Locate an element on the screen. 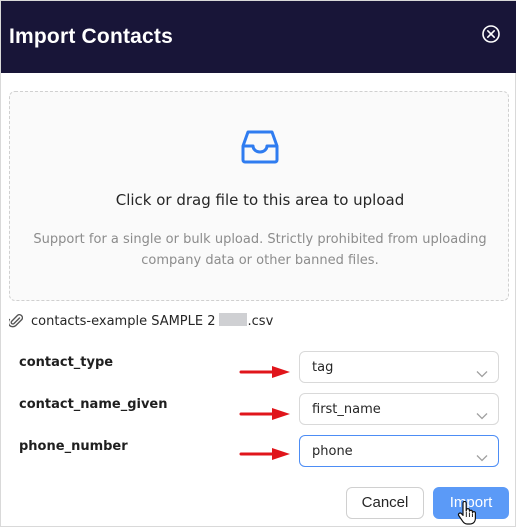 This screenshot has height=527, width=516. select-value: phone is located at coordinates (332, 451).